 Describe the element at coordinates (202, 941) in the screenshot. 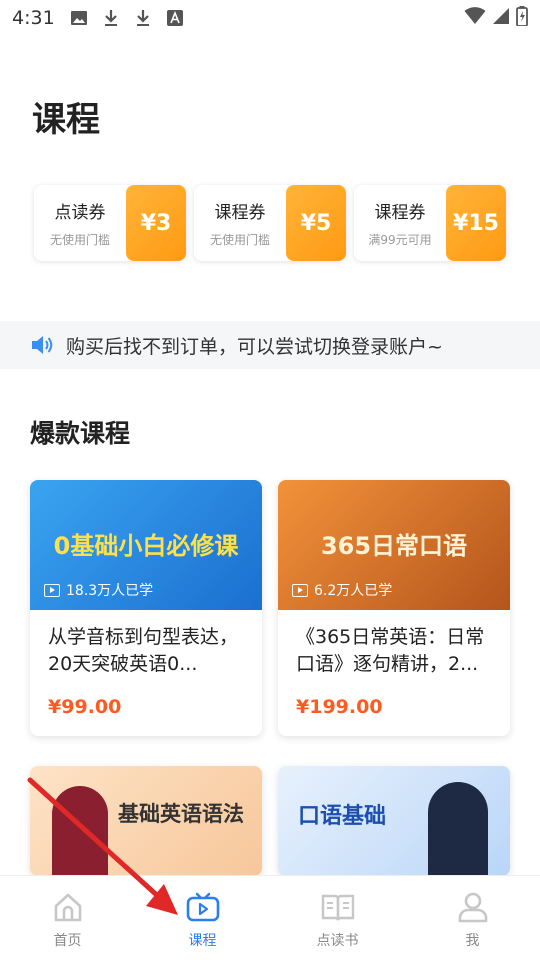

I see `tab-label: 课程` at that location.